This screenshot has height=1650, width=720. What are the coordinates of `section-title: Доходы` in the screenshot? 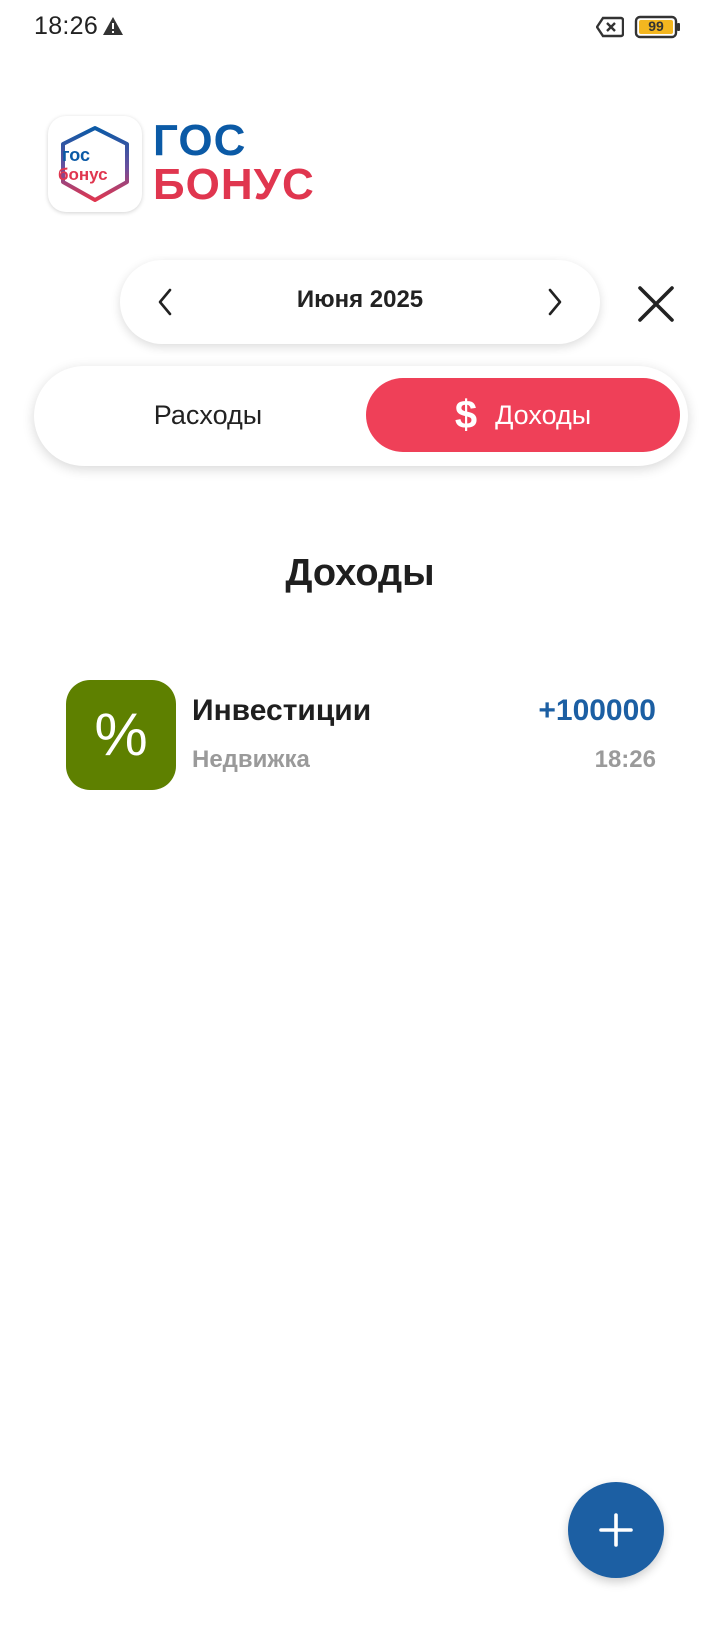 It's located at (360, 573).